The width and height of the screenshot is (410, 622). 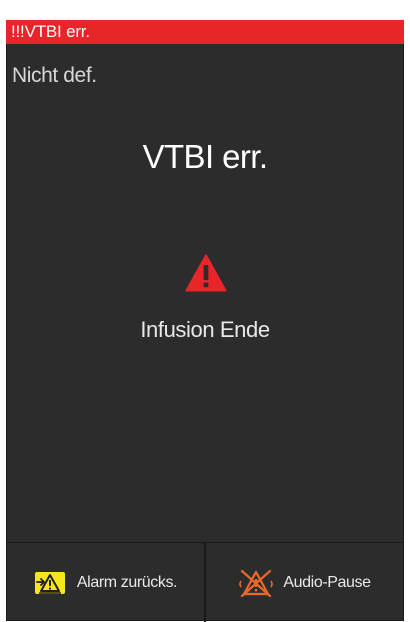 I want to click on alarm-status-text: !!!VTBI err., so click(x=50, y=31).